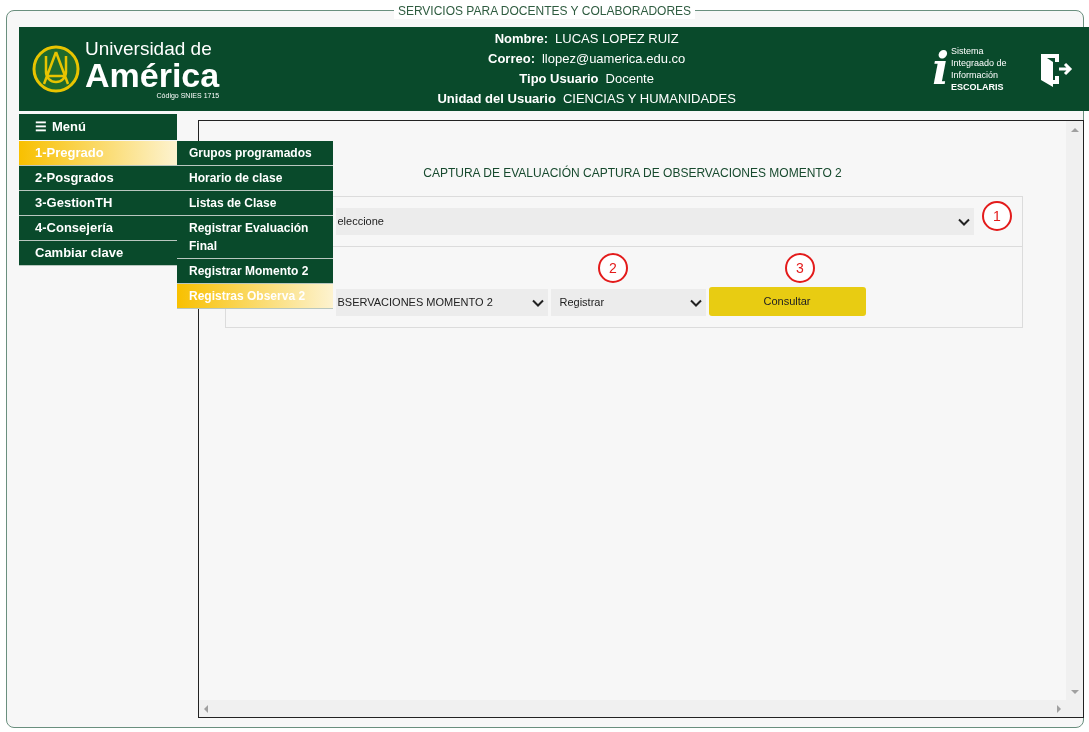 The height and width of the screenshot is (732, 1089). I want to click on scroll-down-icon, so click(1074, 692).